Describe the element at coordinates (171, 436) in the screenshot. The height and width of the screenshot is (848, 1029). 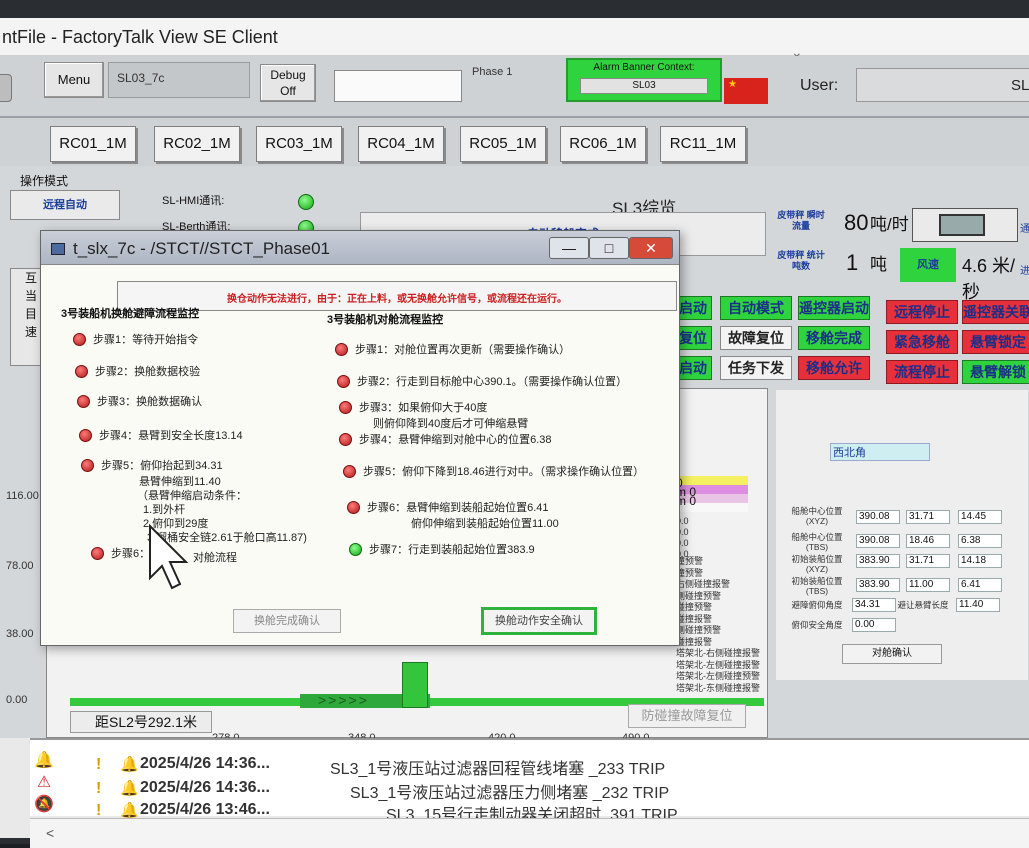
I see `step-text: 步骤4：悬臂到安全长度13.14` at that location.